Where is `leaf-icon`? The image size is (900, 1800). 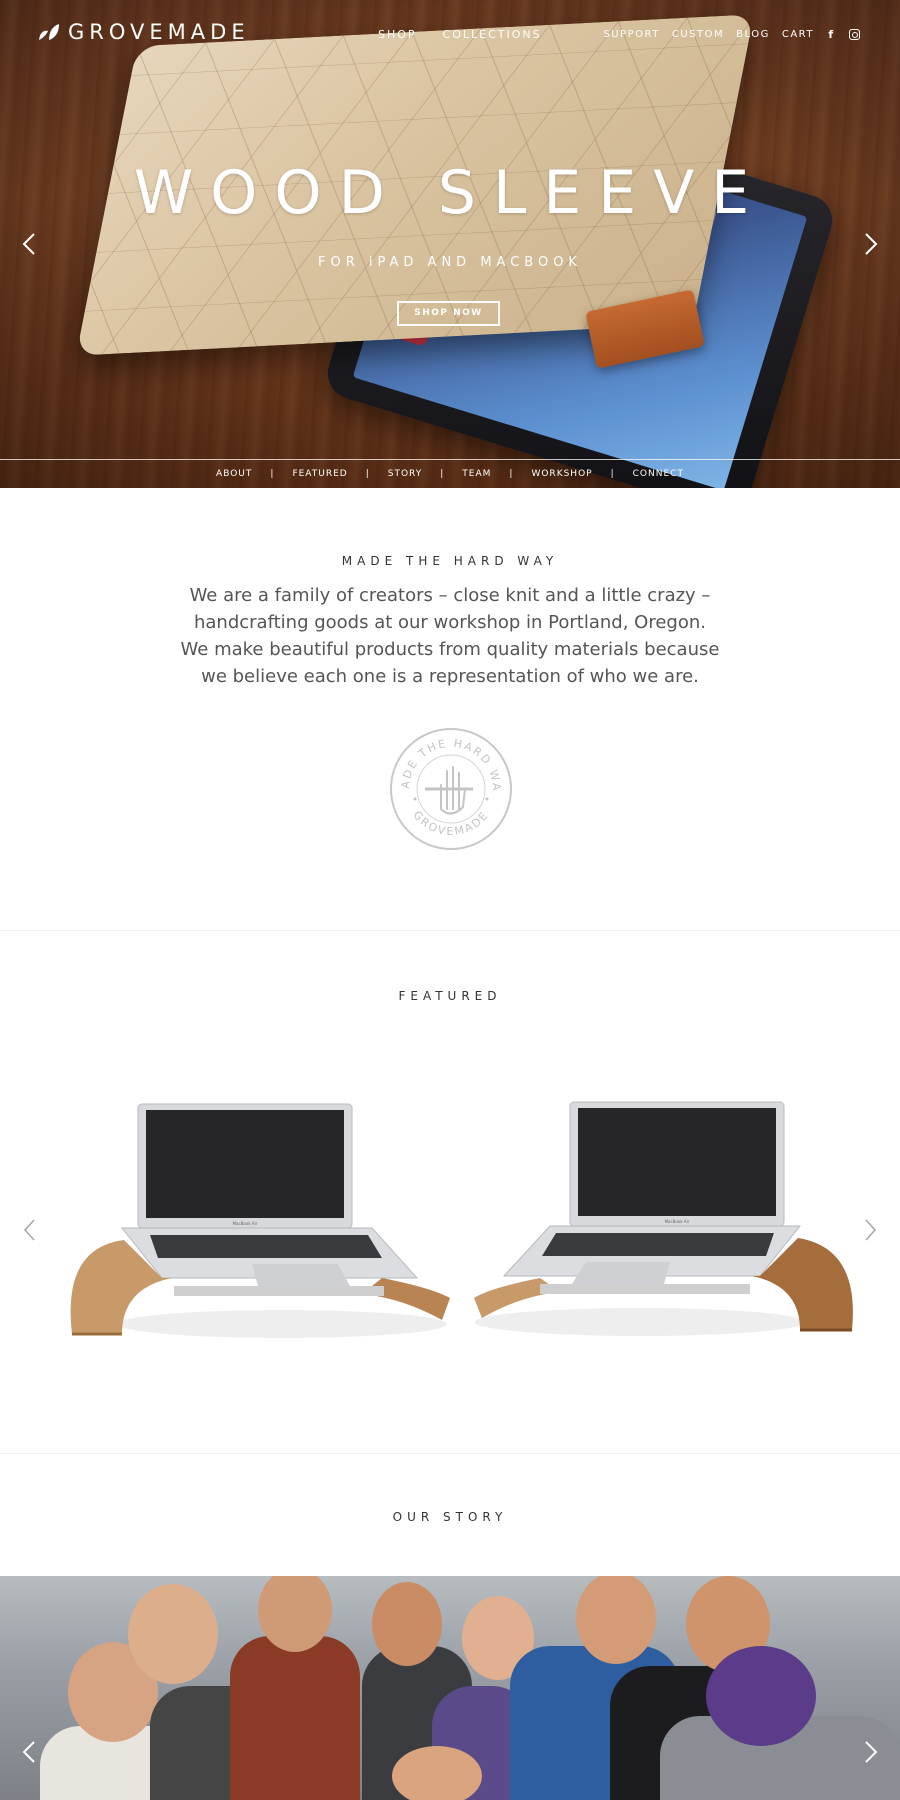
leaf-icon is located at coordinates (49, 32).